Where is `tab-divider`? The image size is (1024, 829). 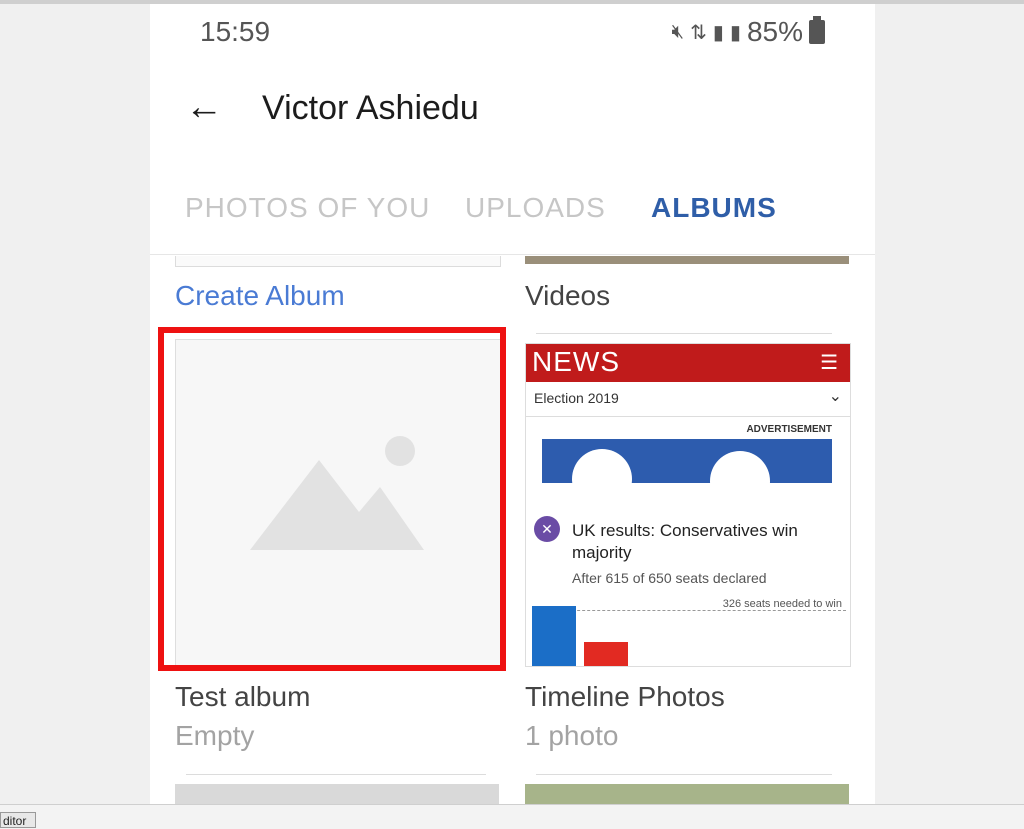 tab-divider is located at coordinates (512, 254).